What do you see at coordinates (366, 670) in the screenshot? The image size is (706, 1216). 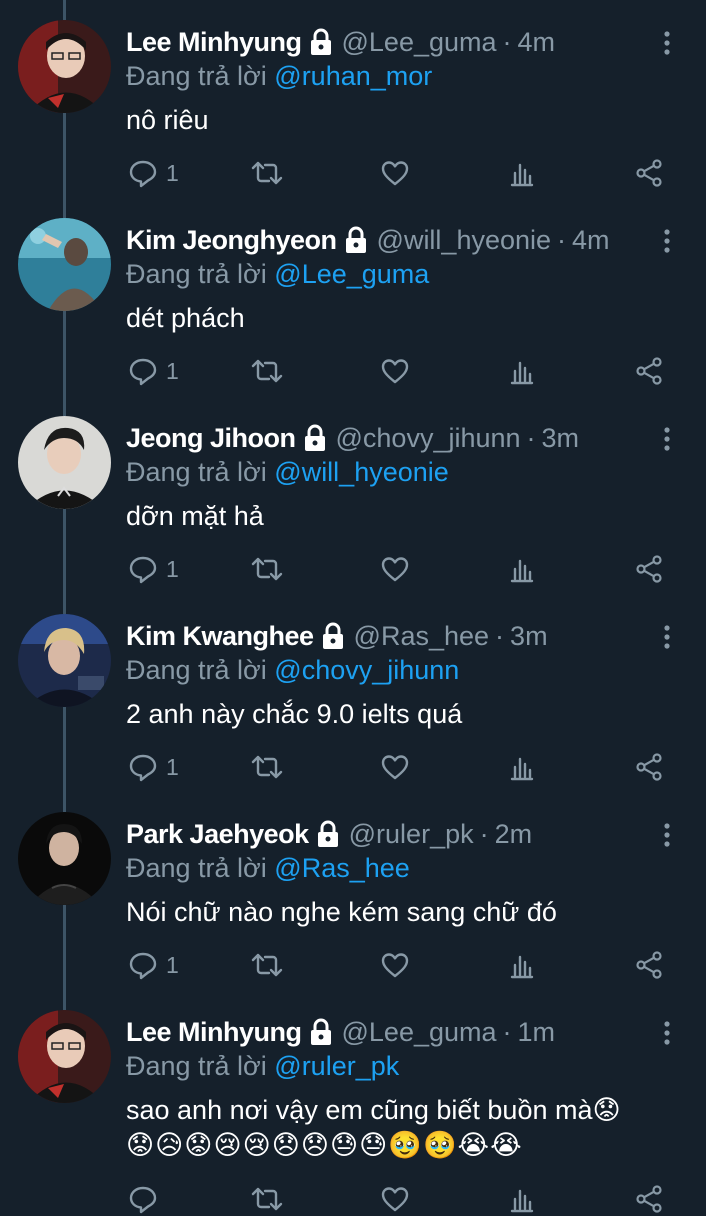 I see `mention-link: @chovy_jihunn` at bounding box center [366, 670].